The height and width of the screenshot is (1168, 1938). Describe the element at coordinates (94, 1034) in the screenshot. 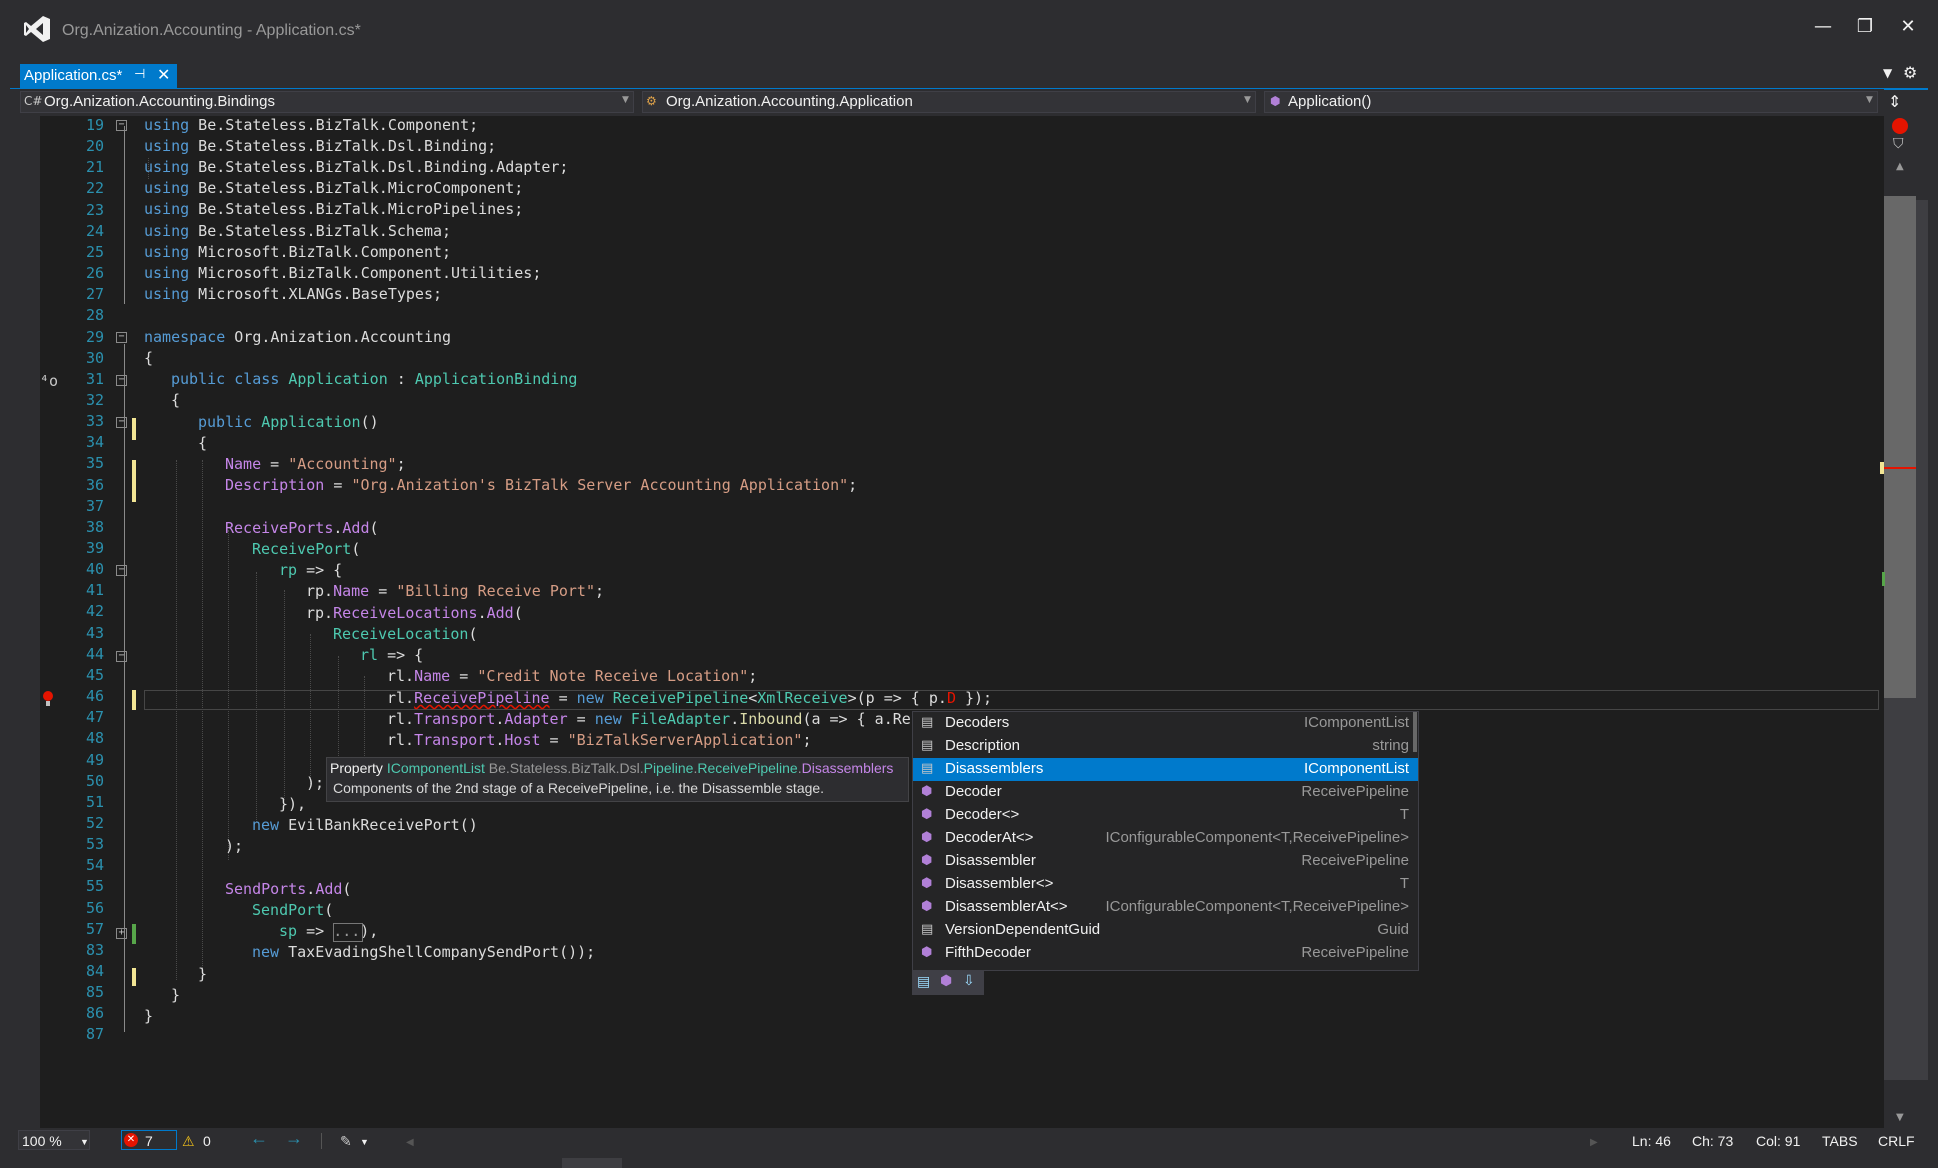

I see `line-number: 87` at that location.